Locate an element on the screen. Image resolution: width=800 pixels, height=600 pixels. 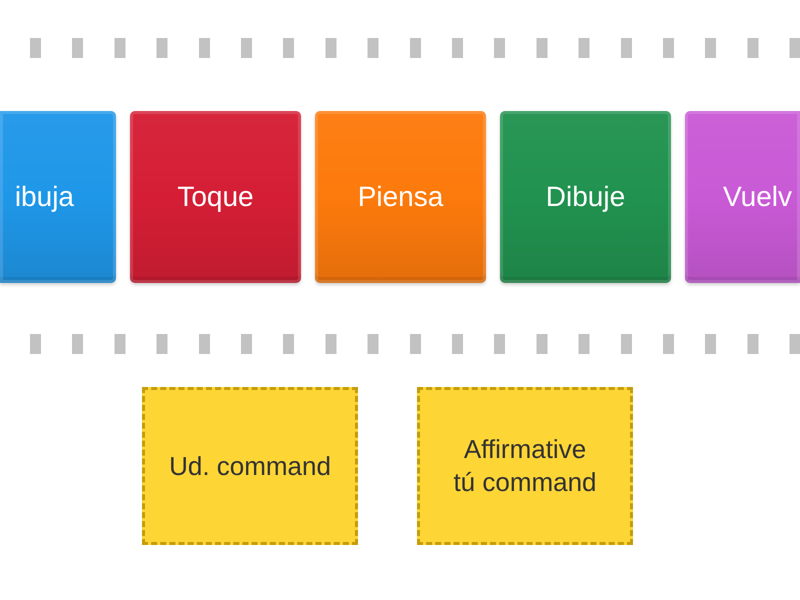
word-card: Dibuje is located at coordinates (585, 197).